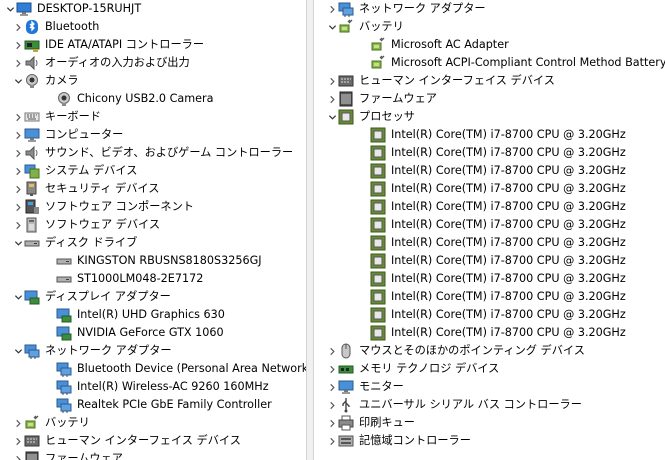 Image resolution: width=665 pixels, height=460 pixels. Describe the element at coordinates (346, 81) in the screenshot. I see `hid-icon` at that location.